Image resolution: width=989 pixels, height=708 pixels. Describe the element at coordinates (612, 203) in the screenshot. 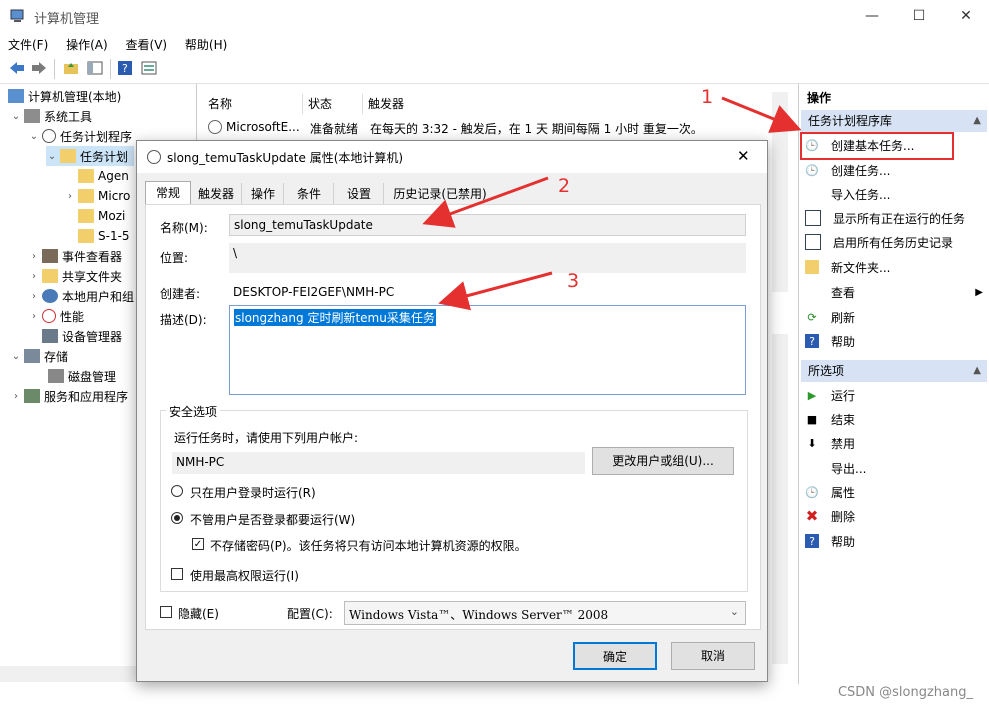

I see `annotation-arrows` at that location.